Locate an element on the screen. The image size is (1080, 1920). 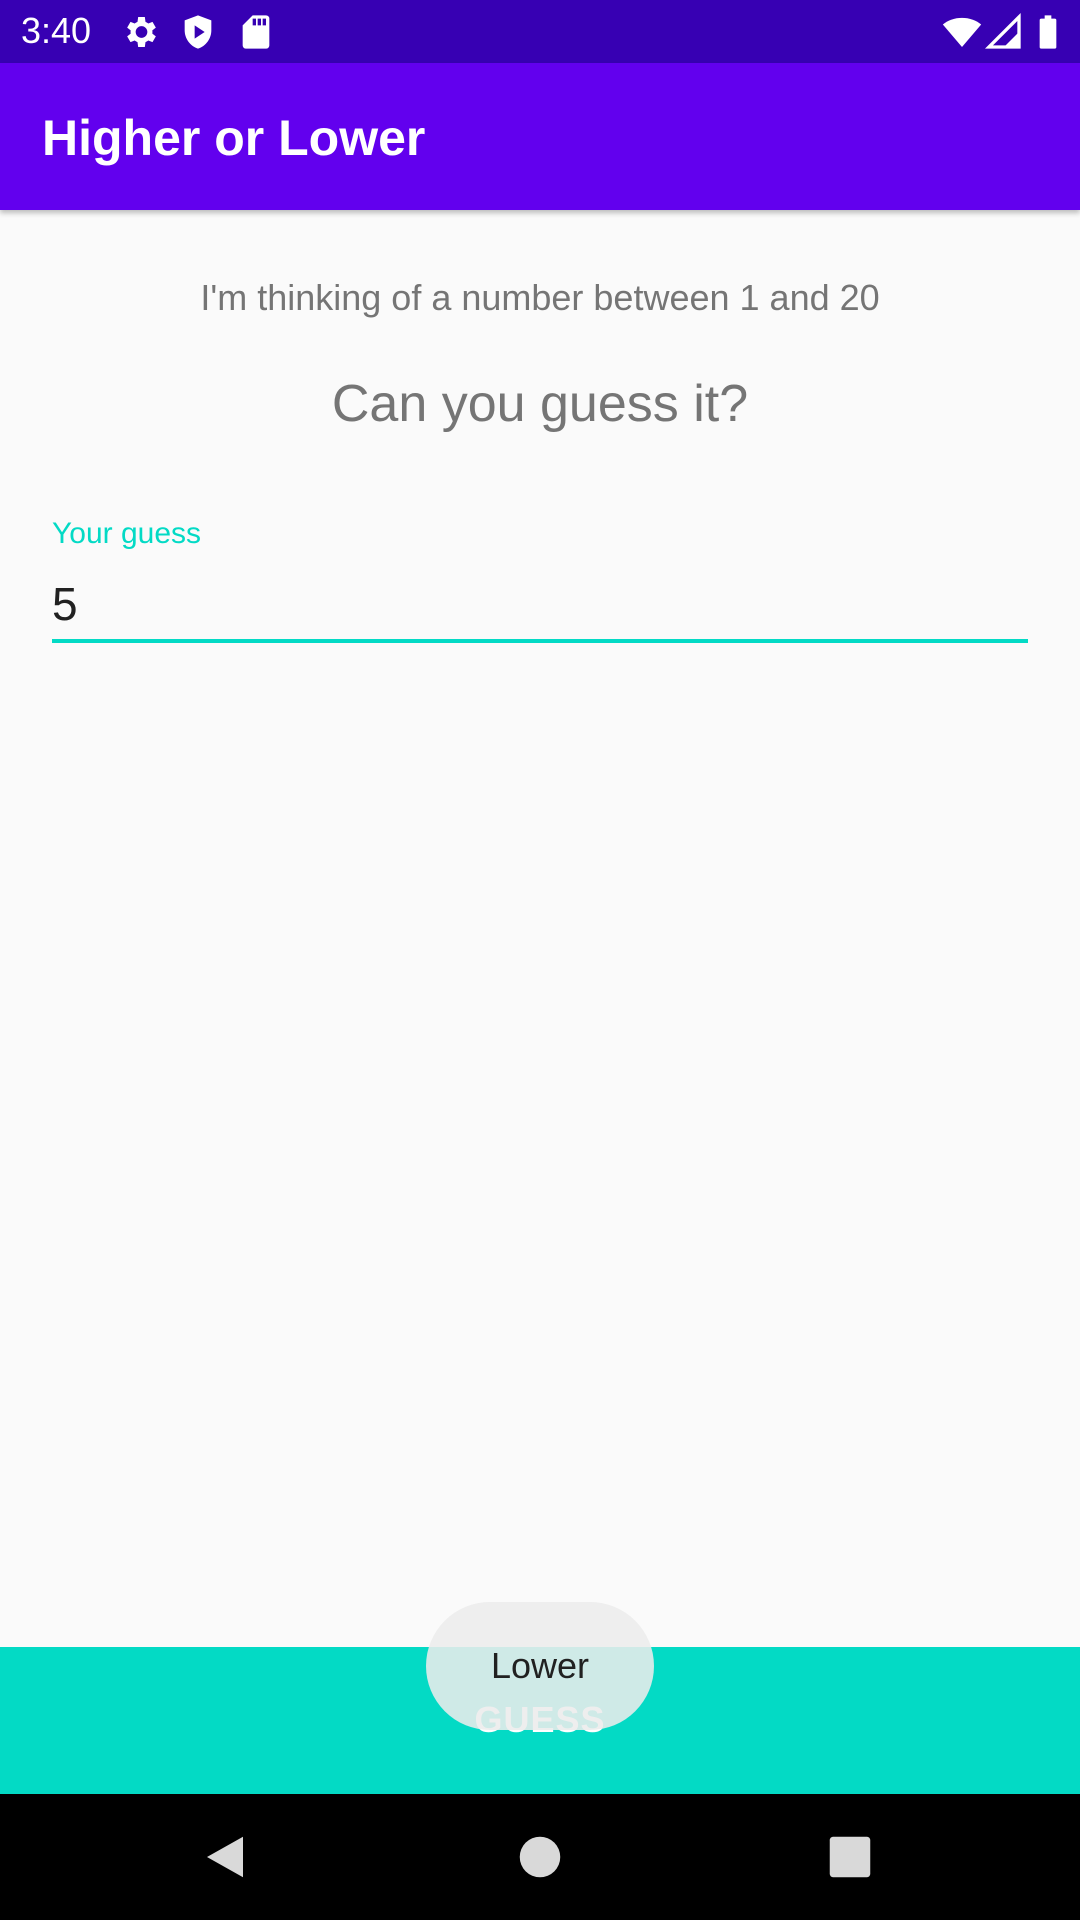
status-time: 3:40 is located at coordinates (56, 30).